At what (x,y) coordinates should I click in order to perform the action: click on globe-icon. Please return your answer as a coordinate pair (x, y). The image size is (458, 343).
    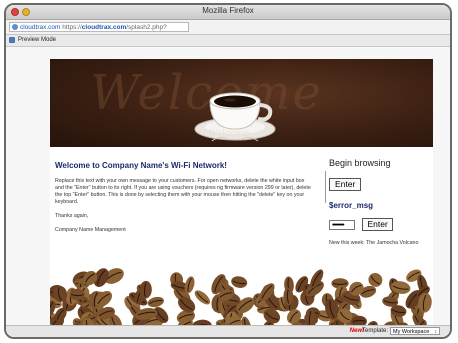
    Looking at the image, I should click on (15, 27).